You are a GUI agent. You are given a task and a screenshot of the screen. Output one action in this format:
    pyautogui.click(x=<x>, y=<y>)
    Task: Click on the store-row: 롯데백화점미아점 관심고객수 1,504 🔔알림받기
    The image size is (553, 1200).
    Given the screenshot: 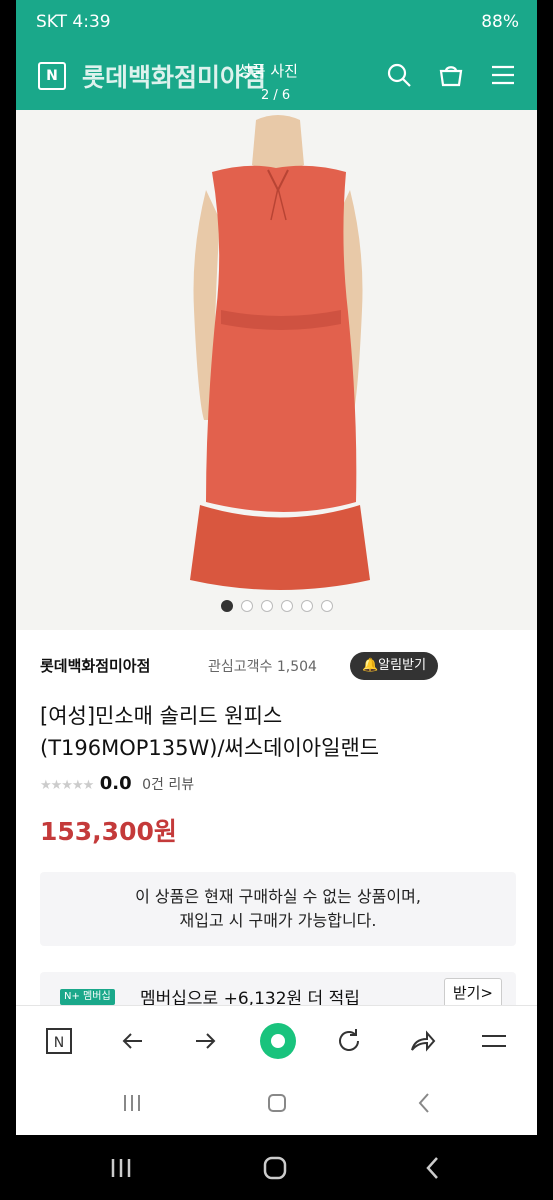 What is the action you would take?
    pyautogui.click(x=280, y=667)
    